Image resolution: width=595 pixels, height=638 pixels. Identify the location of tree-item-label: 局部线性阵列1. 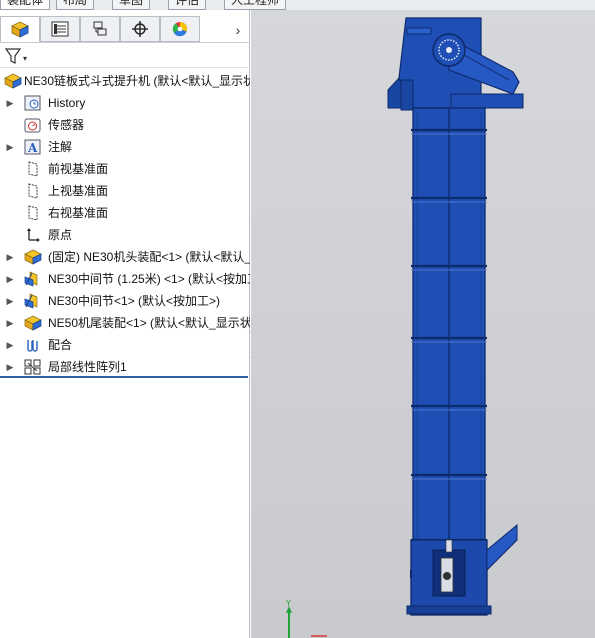
(87, 367).